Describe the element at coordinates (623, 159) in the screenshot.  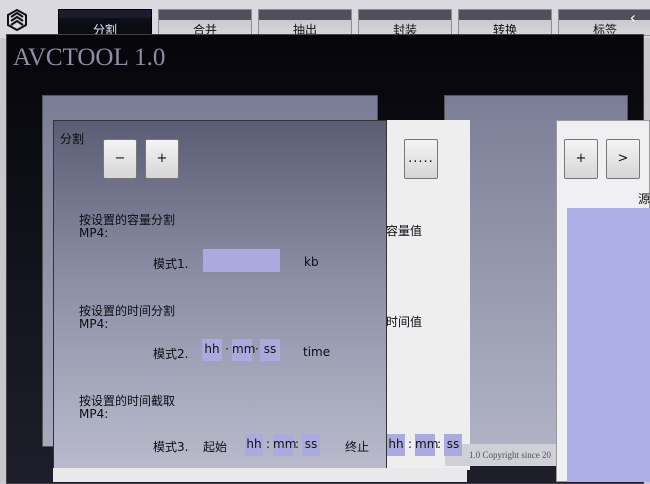
I see `right-next-button: >` at that location.